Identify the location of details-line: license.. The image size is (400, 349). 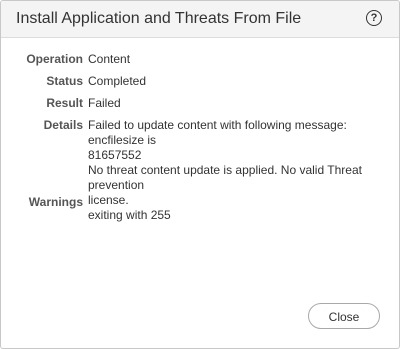
(108, 200).